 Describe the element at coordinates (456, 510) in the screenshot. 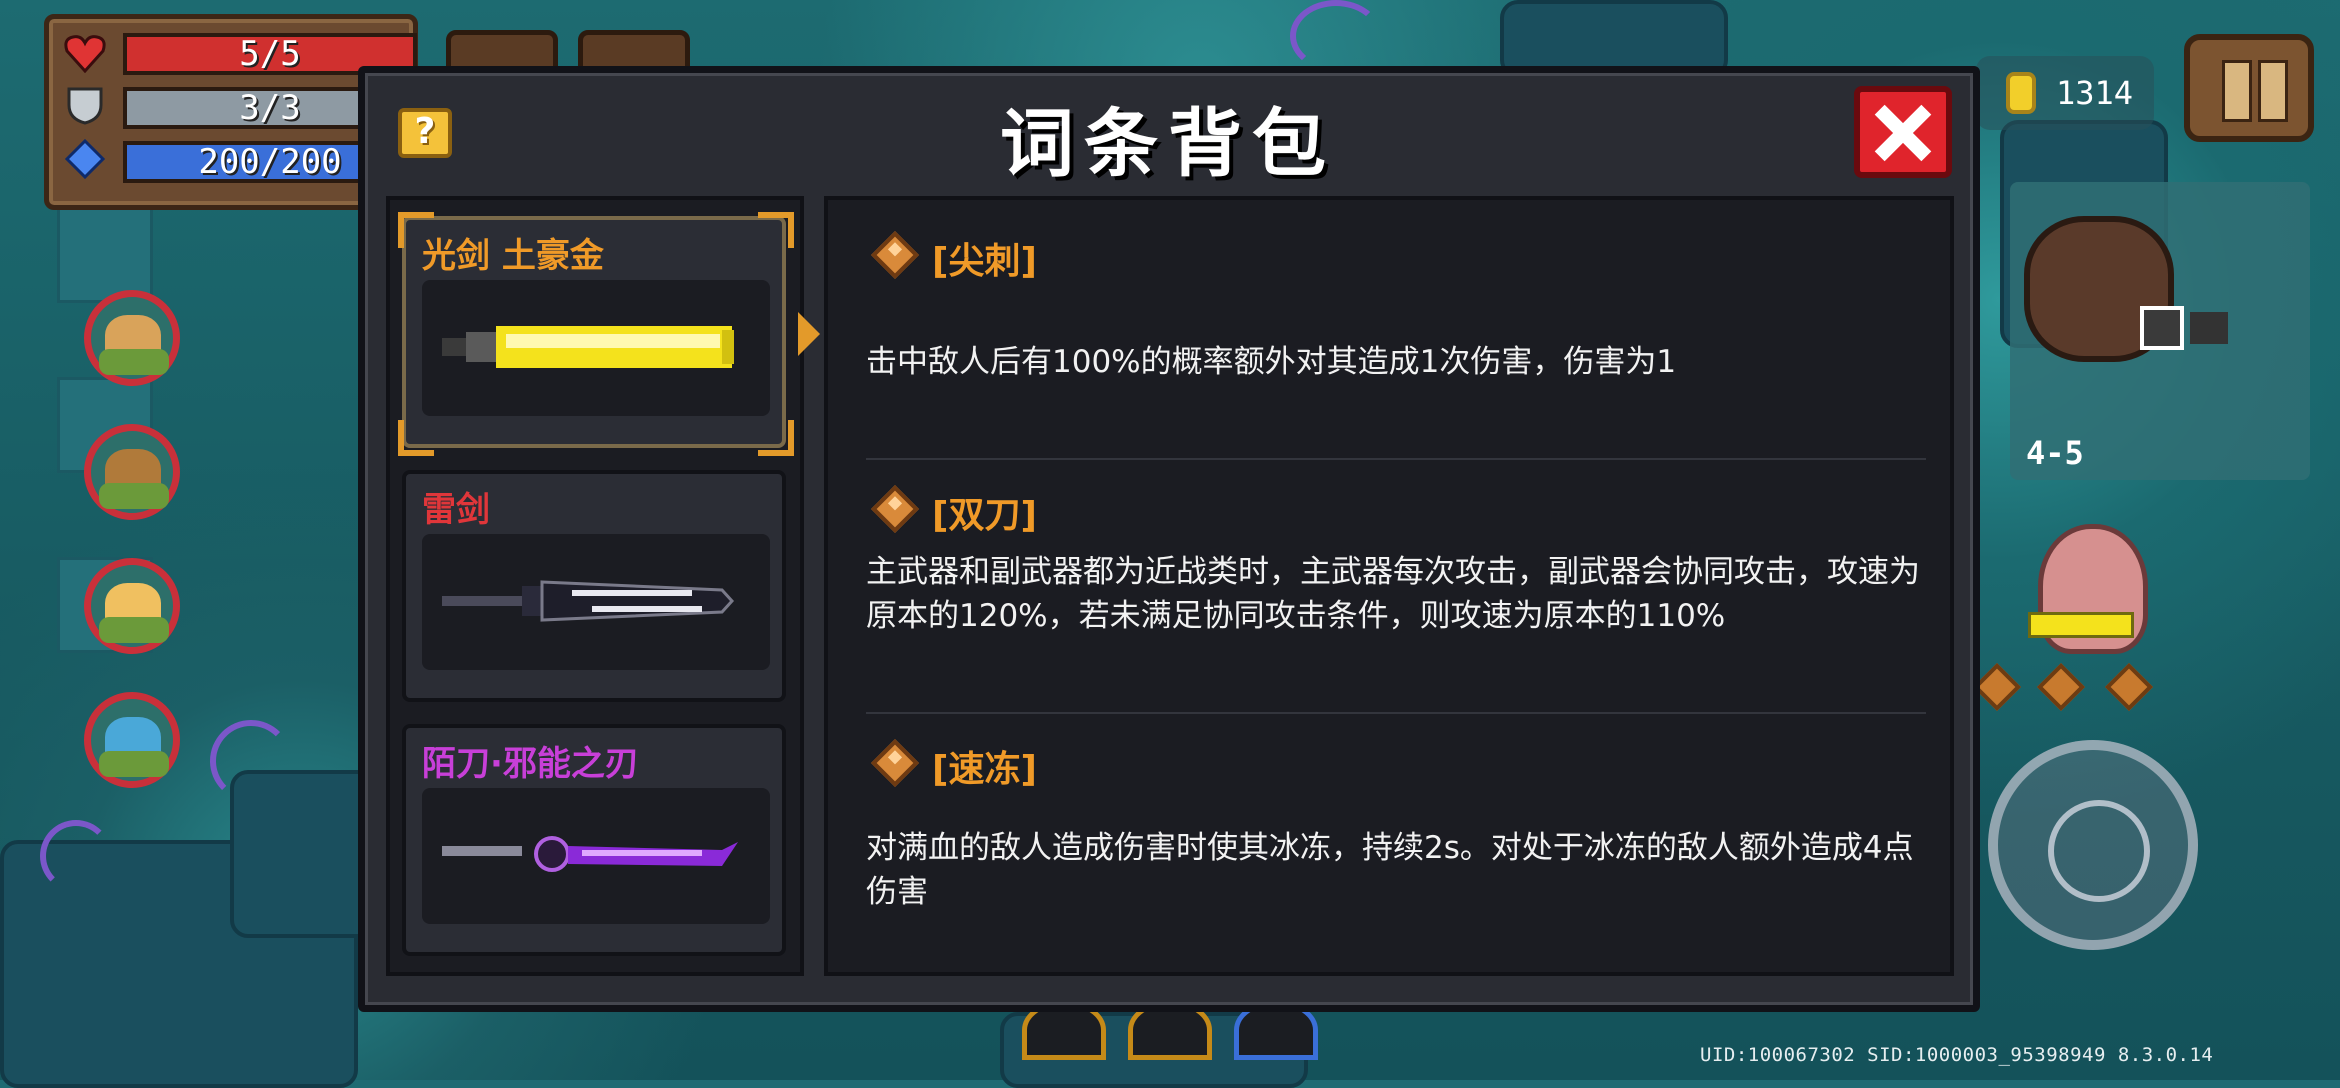

I see `weapon-name: 雷剑` at that location.